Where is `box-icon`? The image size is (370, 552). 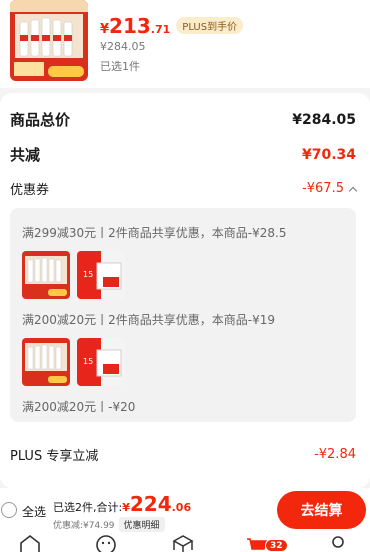
box-icon is located at coordinates (183, 543).